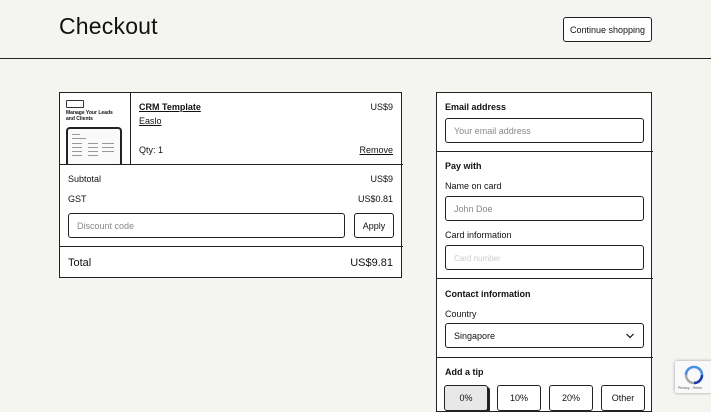 The width and height of the screenshot is (711, 412). I want to click on page-title: Checkout, so click(108, 26).